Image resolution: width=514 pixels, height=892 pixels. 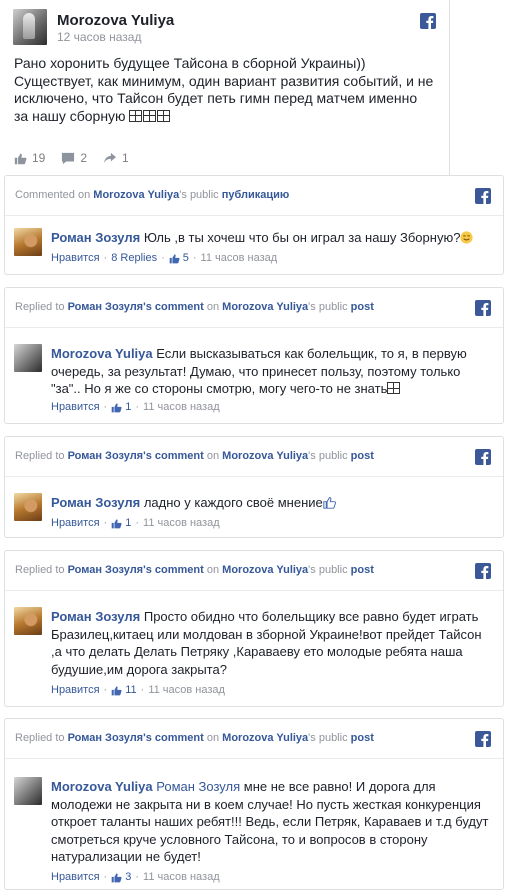 What do you see at coordinates (131, 690) in the screenshot?
I see `like-count-value: 11` at bounding box center [131, 690].